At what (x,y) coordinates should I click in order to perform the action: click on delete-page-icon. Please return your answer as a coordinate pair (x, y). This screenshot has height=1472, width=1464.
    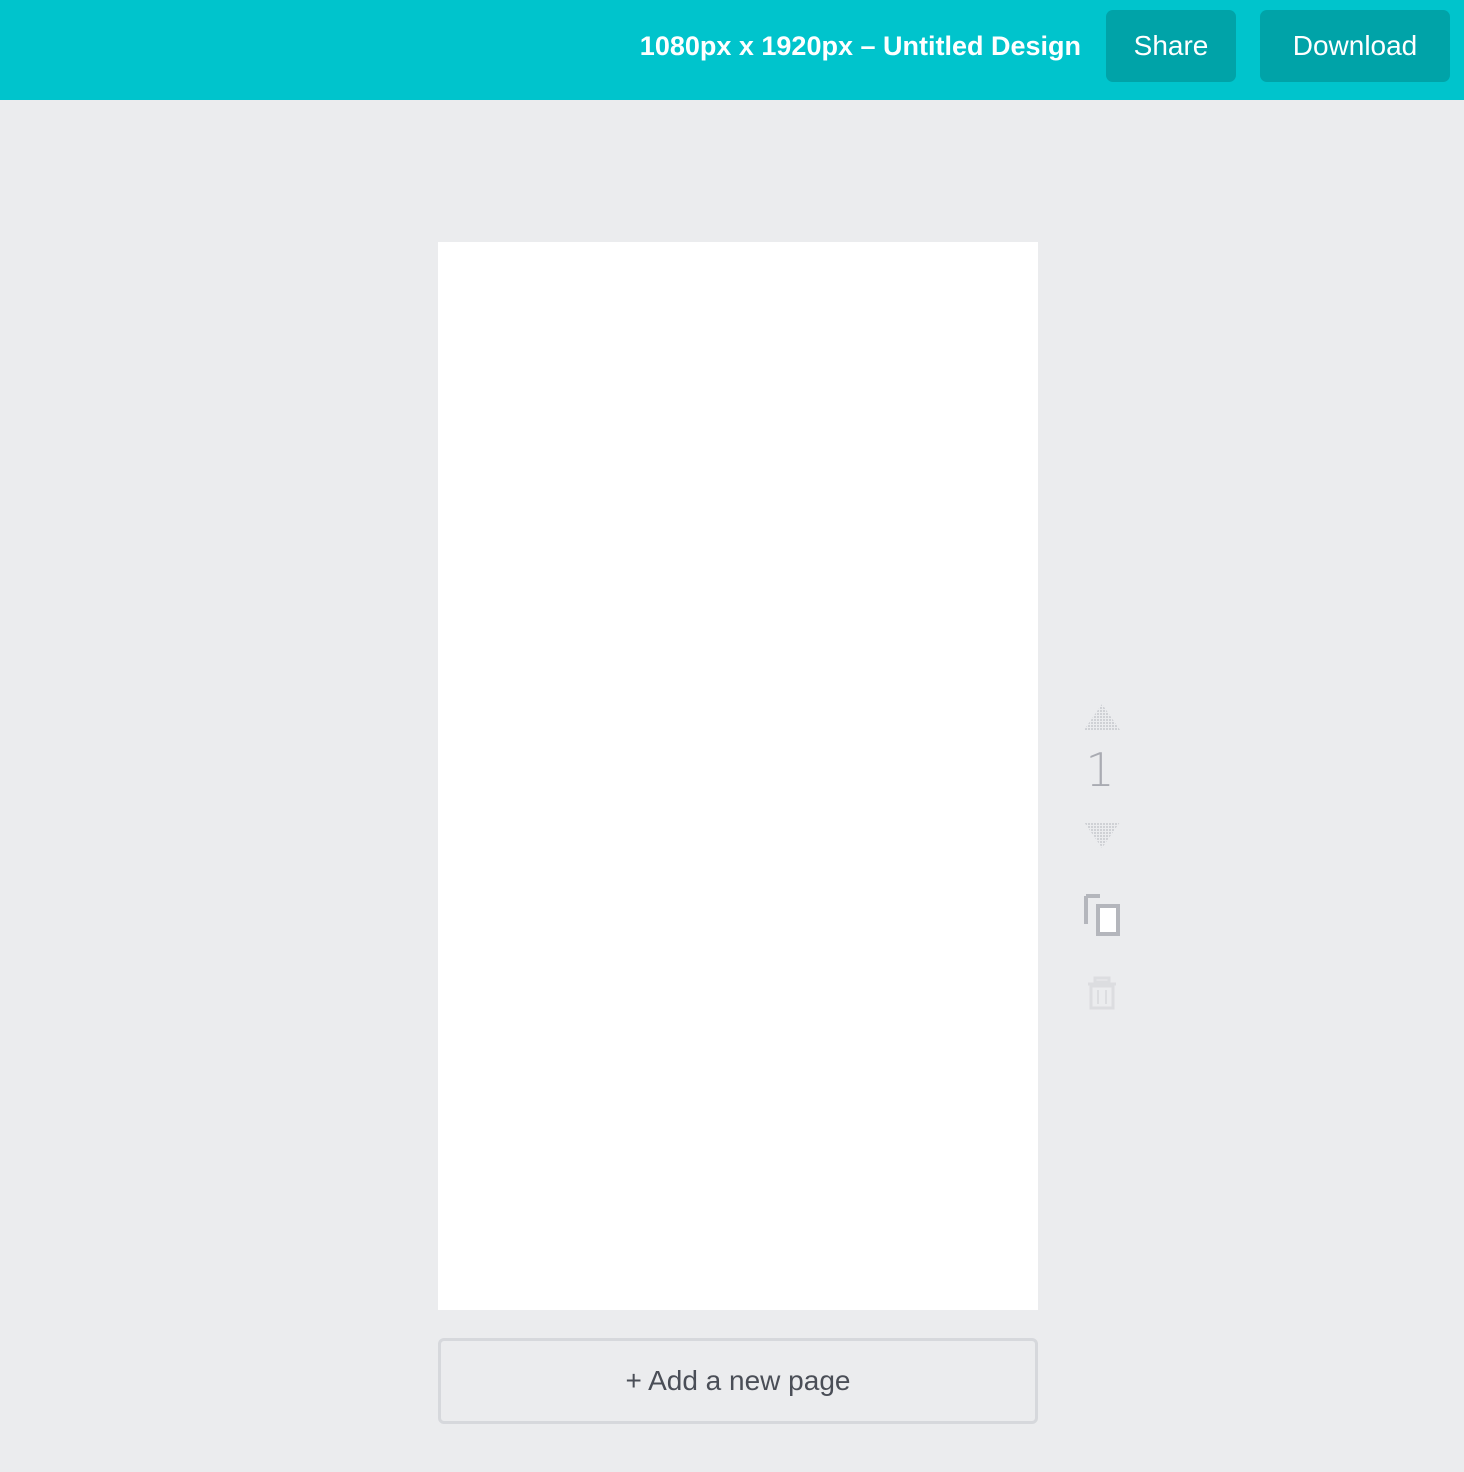
    Looking at the image, I should click on (1102, 994).